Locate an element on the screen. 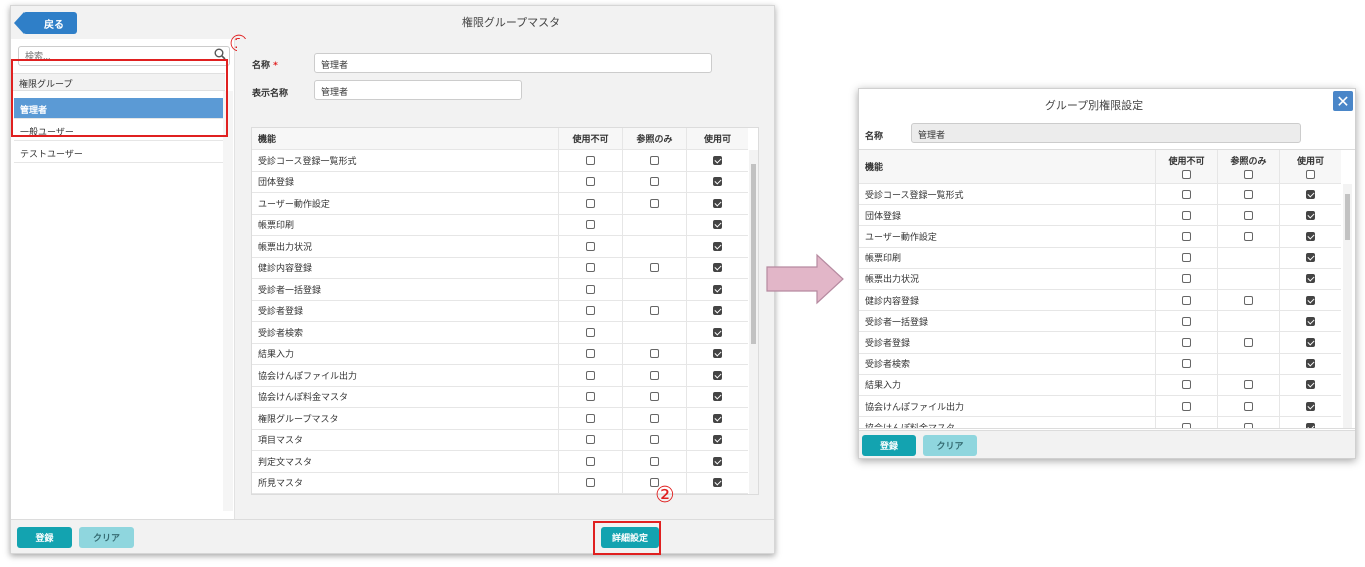 This screenshot has height=567, width=1365. group-item-test-user: テストユーザー is located at coordinates (118, 152).